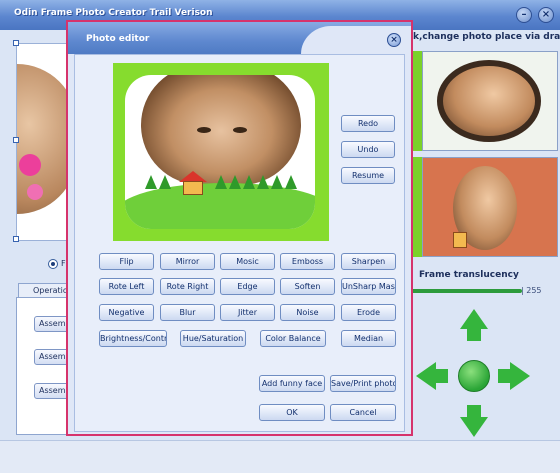 This screenshot has width=560, height=473. Describe the element at coordinates (247, 312) in the screenshot. I see `jitter-button: Jitter` at that location.